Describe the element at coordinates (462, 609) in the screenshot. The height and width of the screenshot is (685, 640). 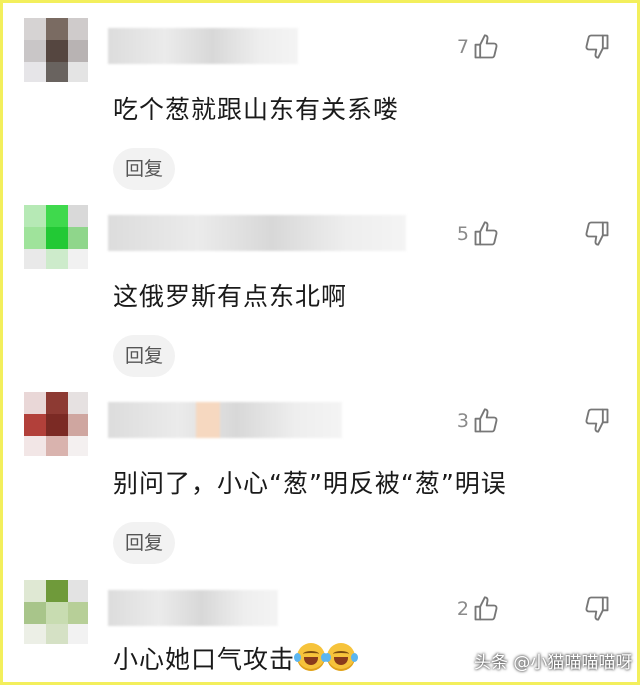
I see `like-count: 2` at that location.